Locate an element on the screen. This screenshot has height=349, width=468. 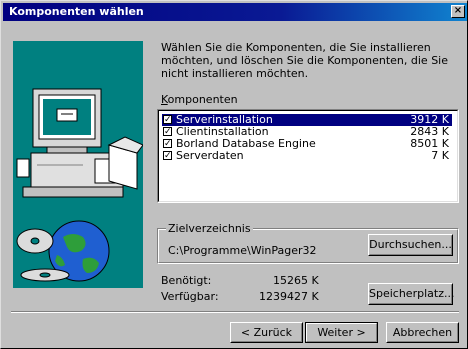
close-button: × is located at coordinates (458, 11).